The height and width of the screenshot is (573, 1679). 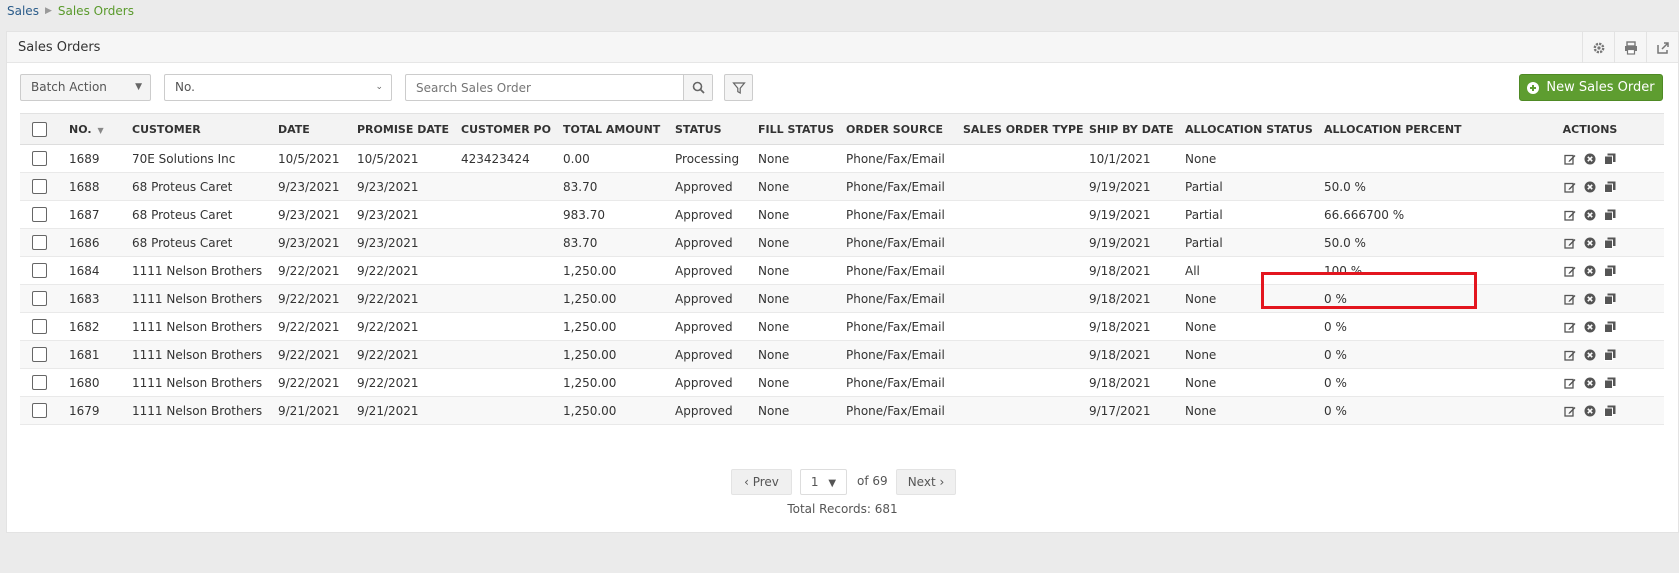 I want to click on next-page-button: Next ›, so click(x=926, y=482).